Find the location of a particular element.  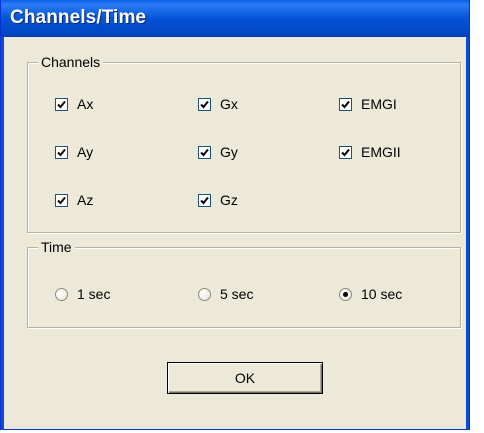

radio-10-sec-label: 10 sec is located at coordinates (382, 294).